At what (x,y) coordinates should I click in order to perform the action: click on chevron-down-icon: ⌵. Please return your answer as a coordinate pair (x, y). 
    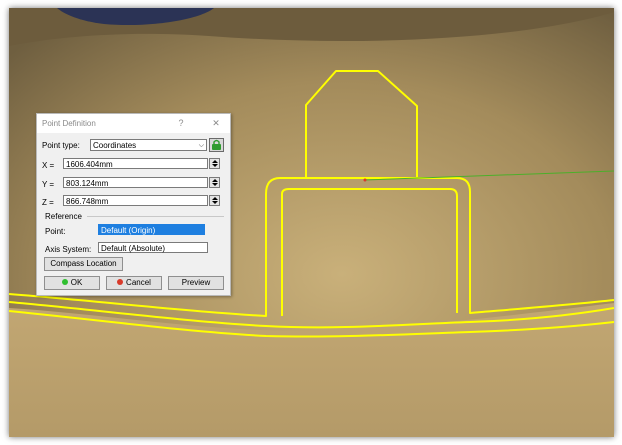
    Looking at the image, I should click on (201, 145).